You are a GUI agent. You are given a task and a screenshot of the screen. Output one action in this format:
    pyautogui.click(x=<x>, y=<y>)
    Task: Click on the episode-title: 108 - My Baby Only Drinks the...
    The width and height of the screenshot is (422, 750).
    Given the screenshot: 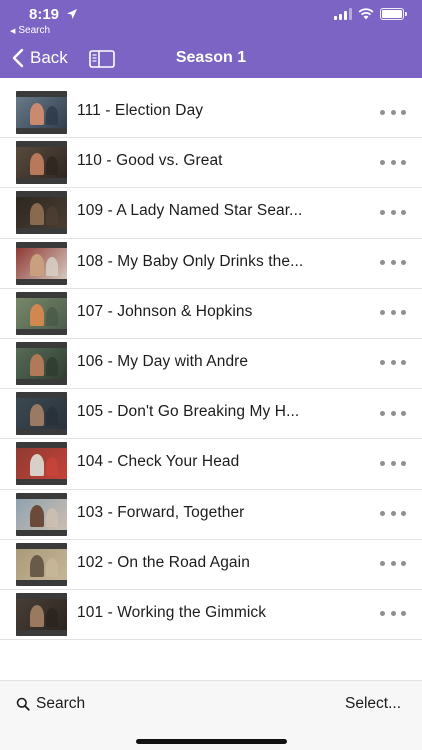 What is the action you would take?
    pyautogui.click(x=190, y=261)
    